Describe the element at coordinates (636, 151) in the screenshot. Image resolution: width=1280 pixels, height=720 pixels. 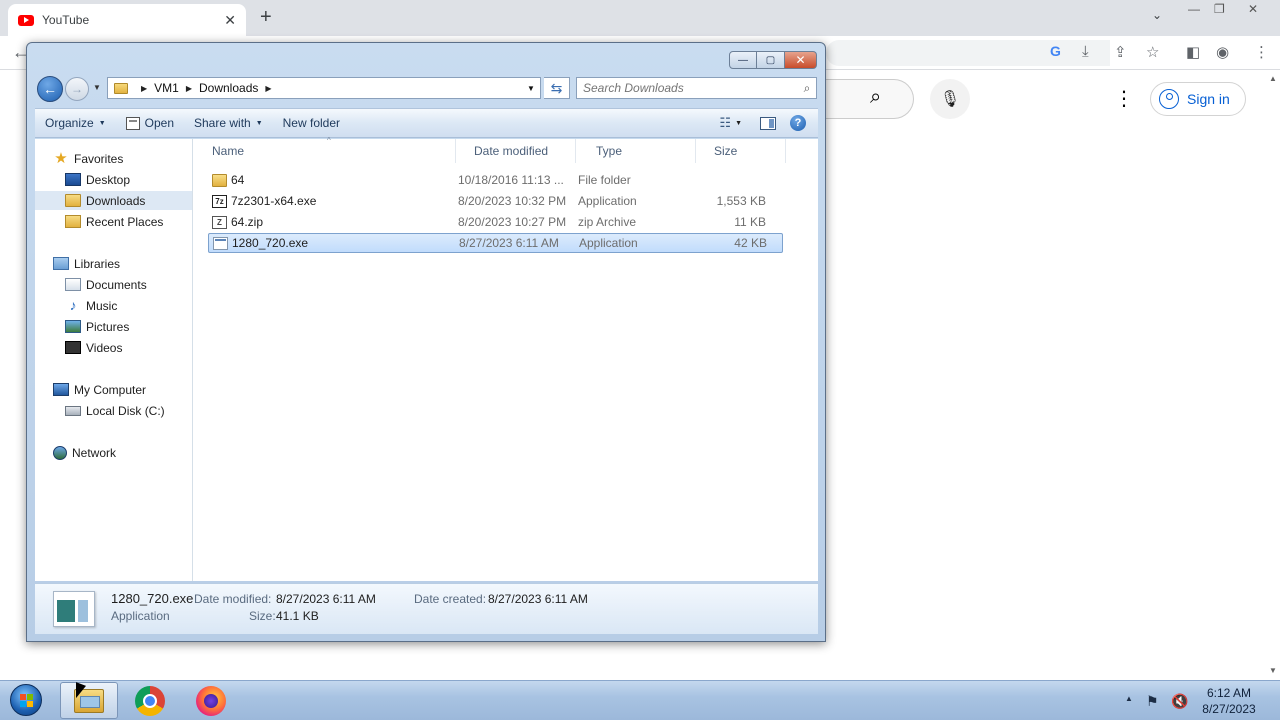
I see `column-header-type: Type` at that location.